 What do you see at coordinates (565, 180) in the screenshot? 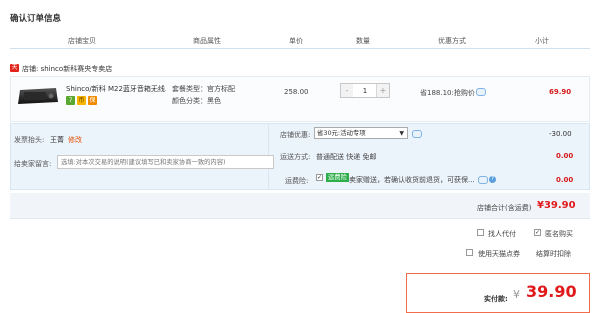
I see `insurance-cost: 0.00` at bounding box center [565, 180].